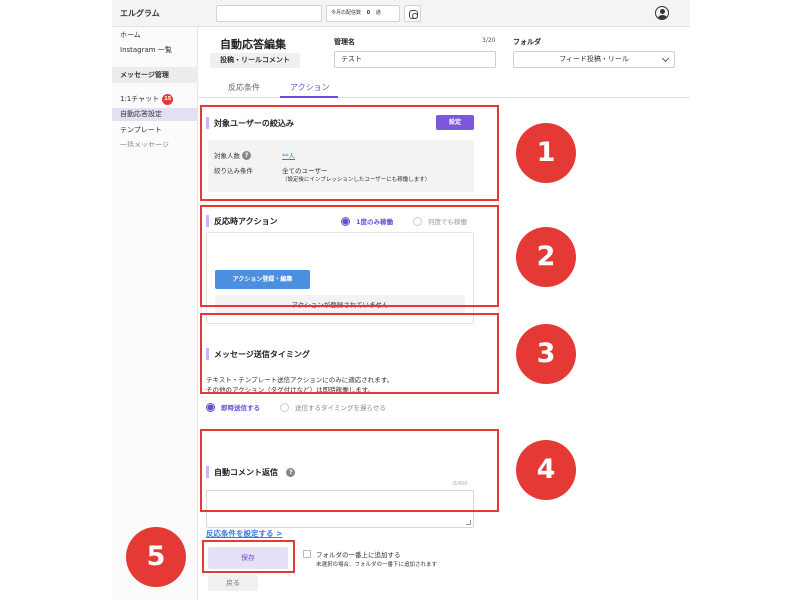 Image resolution: width=800 pixels, height=600 pixels. Describe the element at coordinates (468, 522) in the screenshot. I see `resize-handle-icon` at that location.